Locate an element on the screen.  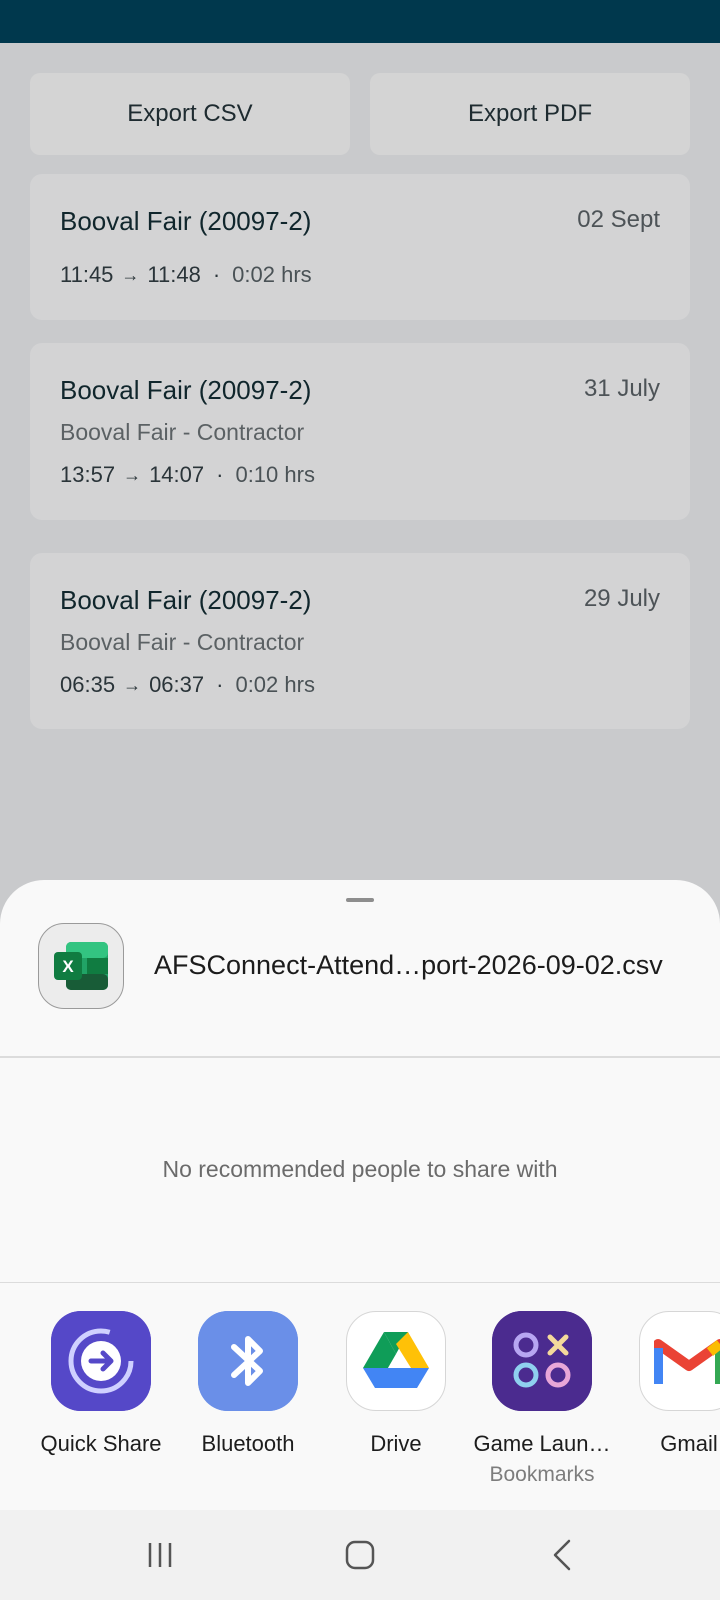
back-icon is located at coordinates (562, 1555).